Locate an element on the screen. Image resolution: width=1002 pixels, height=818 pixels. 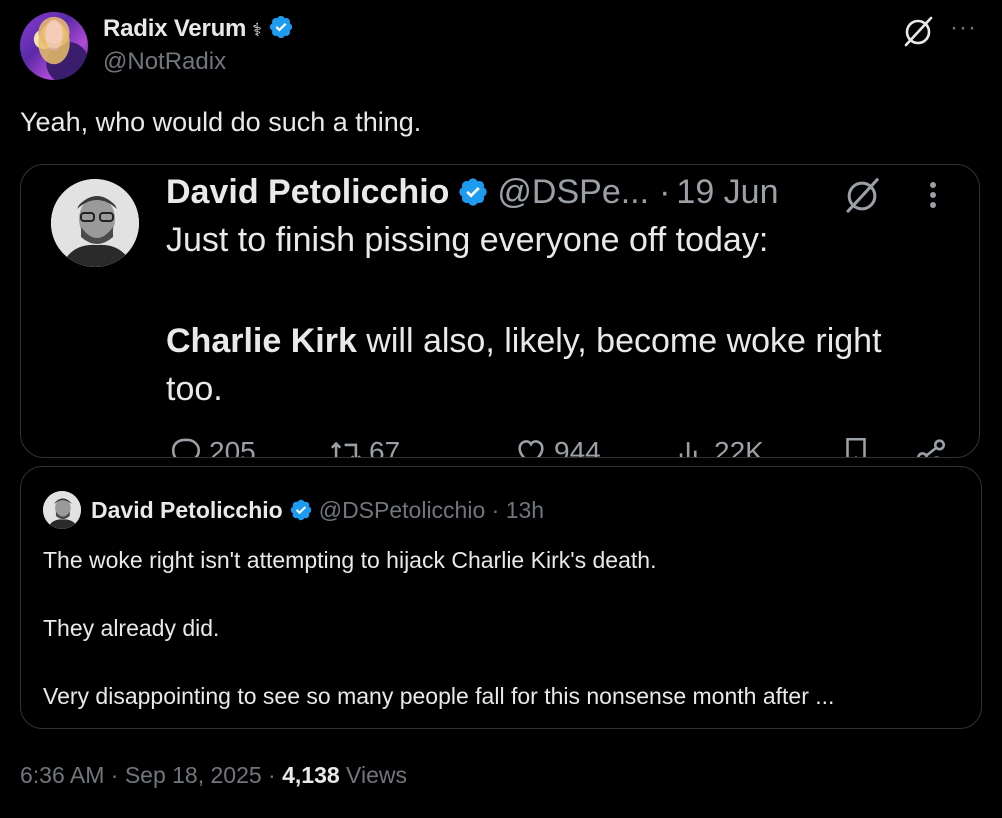
views-count: 22K is located at coordinates (739, 447).